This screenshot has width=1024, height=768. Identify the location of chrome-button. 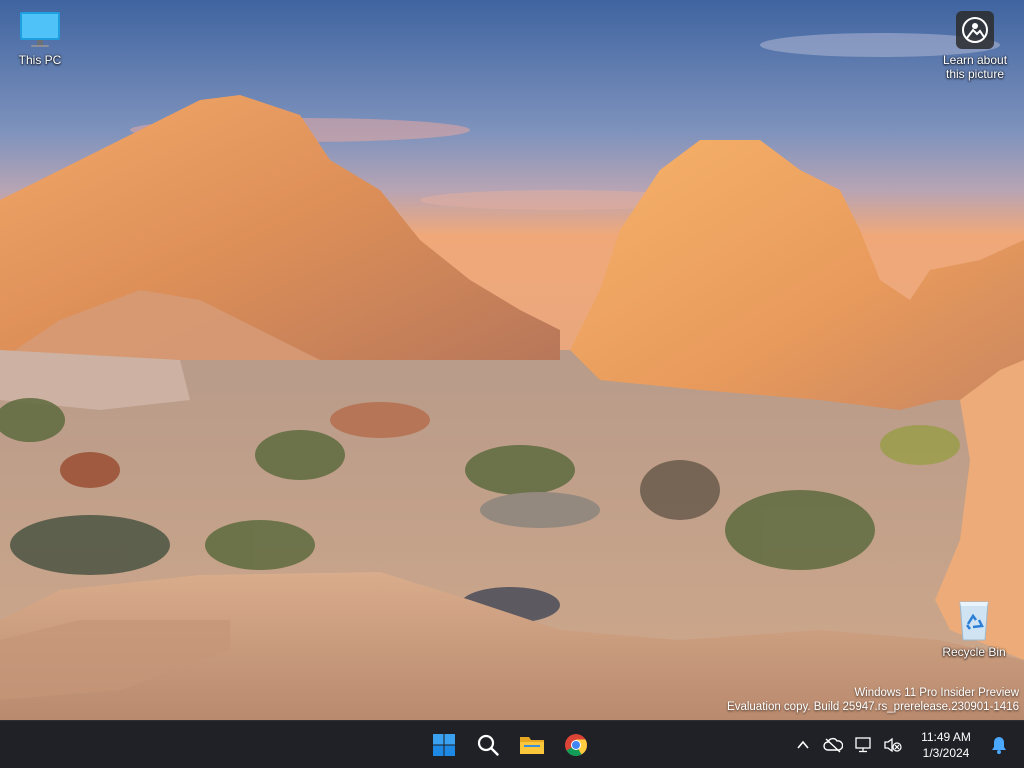
(576, 745).